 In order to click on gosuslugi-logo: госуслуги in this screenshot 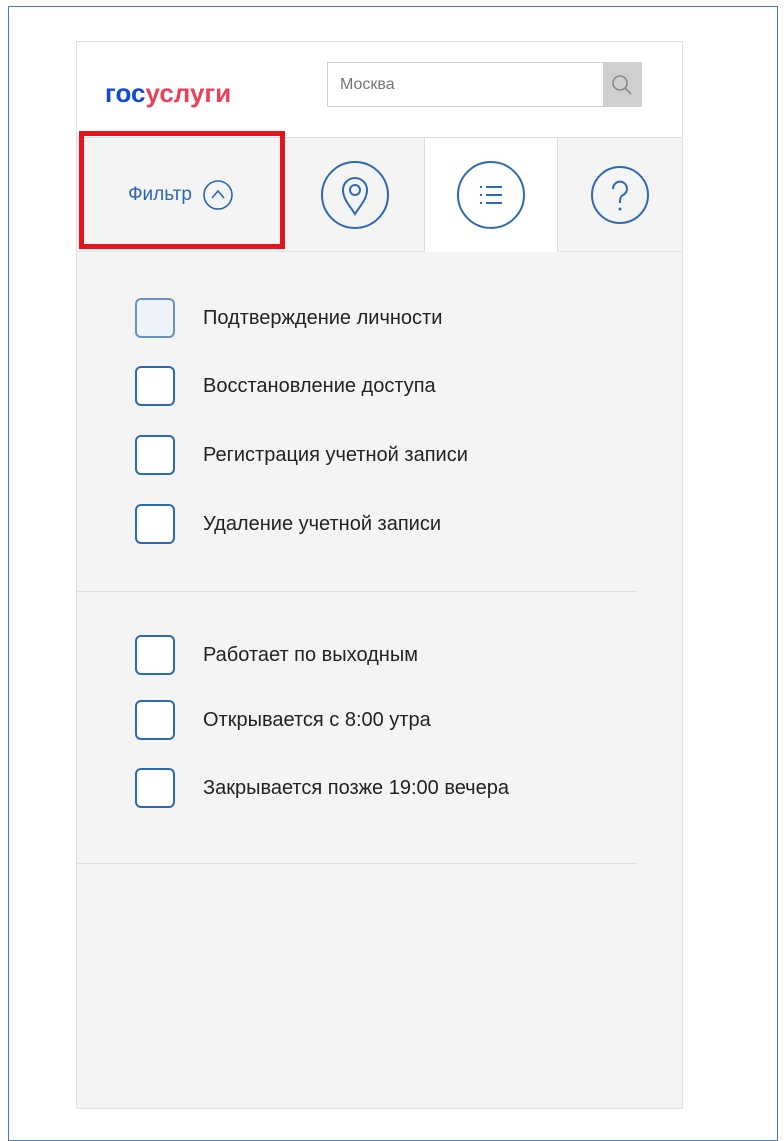, I will do `click(168, 93)`.